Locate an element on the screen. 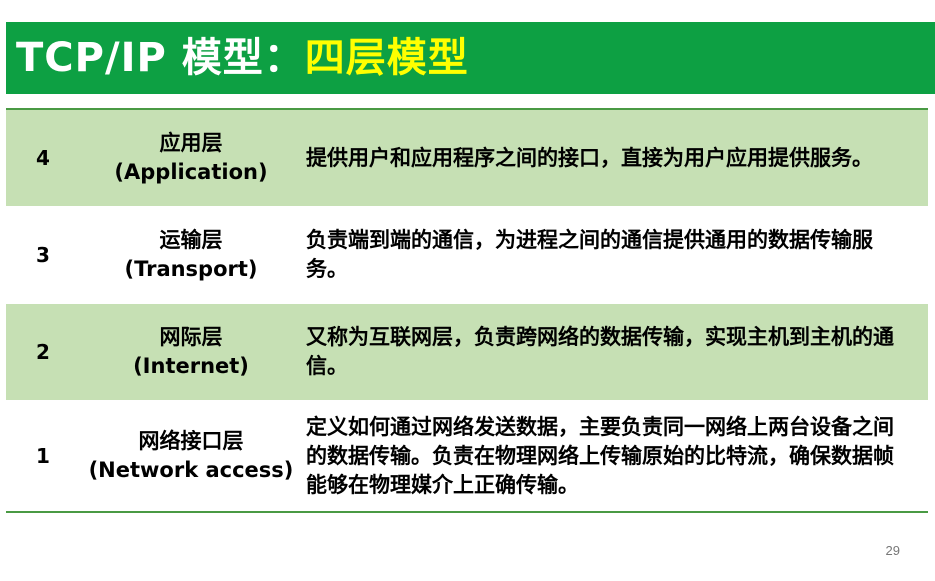 This screenshot has height=581, width=935. layer-name-zh: 网络接口层 is located at coordinates (191, 441).